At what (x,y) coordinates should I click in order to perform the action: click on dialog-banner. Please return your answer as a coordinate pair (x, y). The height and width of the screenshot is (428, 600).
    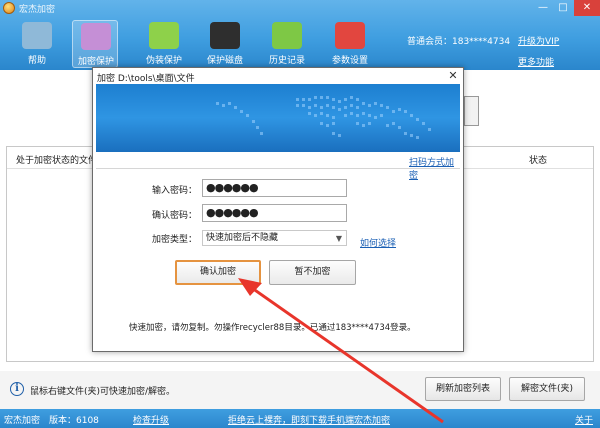
    Looking at the image, I should click on (278, 118).